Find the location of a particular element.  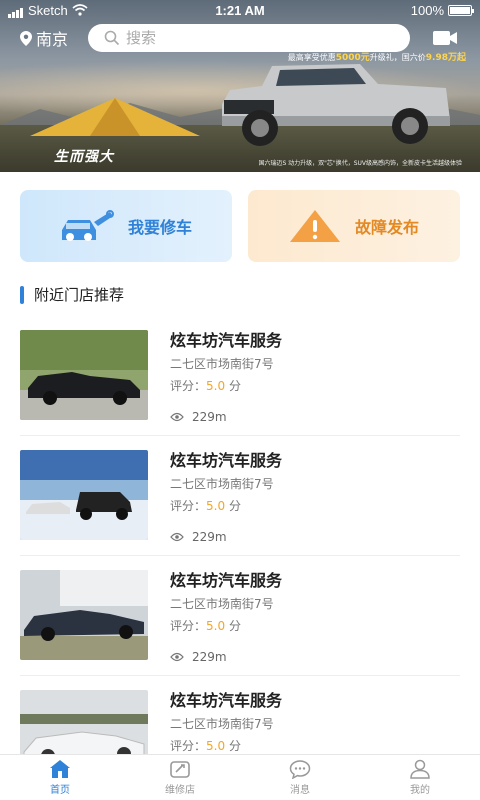

fault-report-label: 故障发布 is located at coordinates (386, 227).